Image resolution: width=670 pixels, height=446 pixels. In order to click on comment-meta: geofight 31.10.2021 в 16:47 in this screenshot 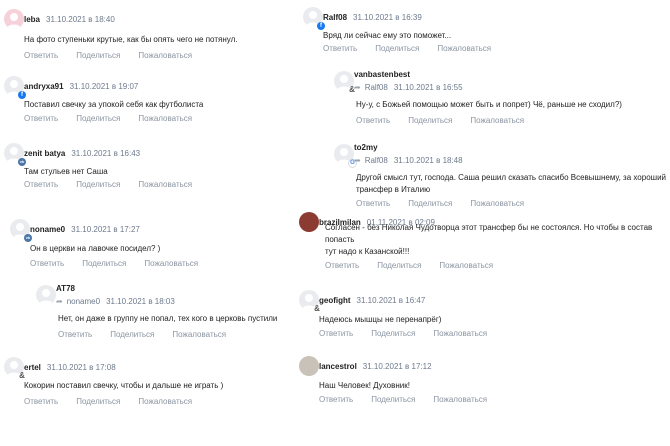, I will do `click(372, 300)`.